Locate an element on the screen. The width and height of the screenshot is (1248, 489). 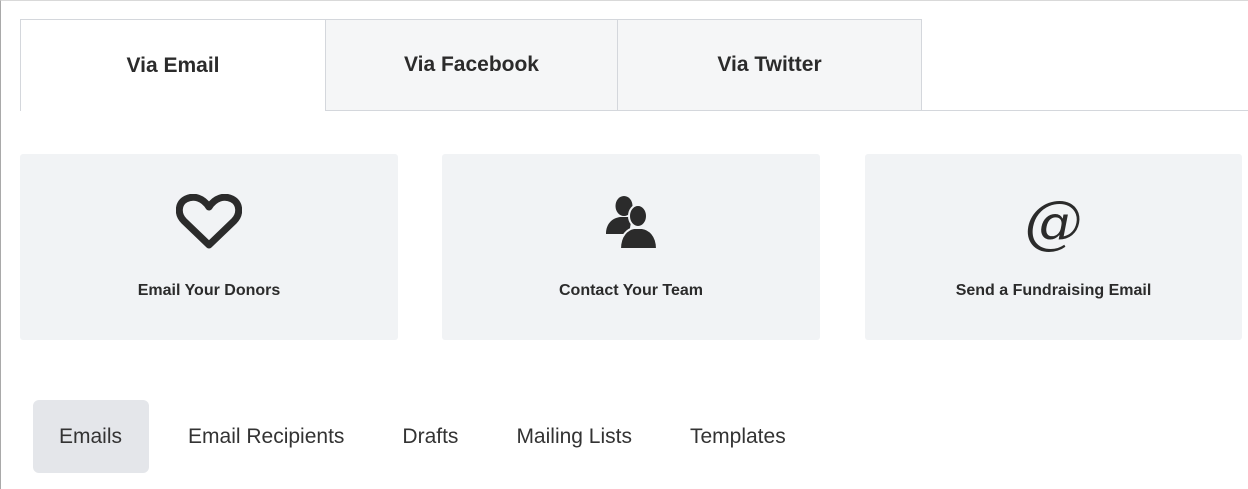
subnav-drafts: Drafts is located at coordinates (430, 436).